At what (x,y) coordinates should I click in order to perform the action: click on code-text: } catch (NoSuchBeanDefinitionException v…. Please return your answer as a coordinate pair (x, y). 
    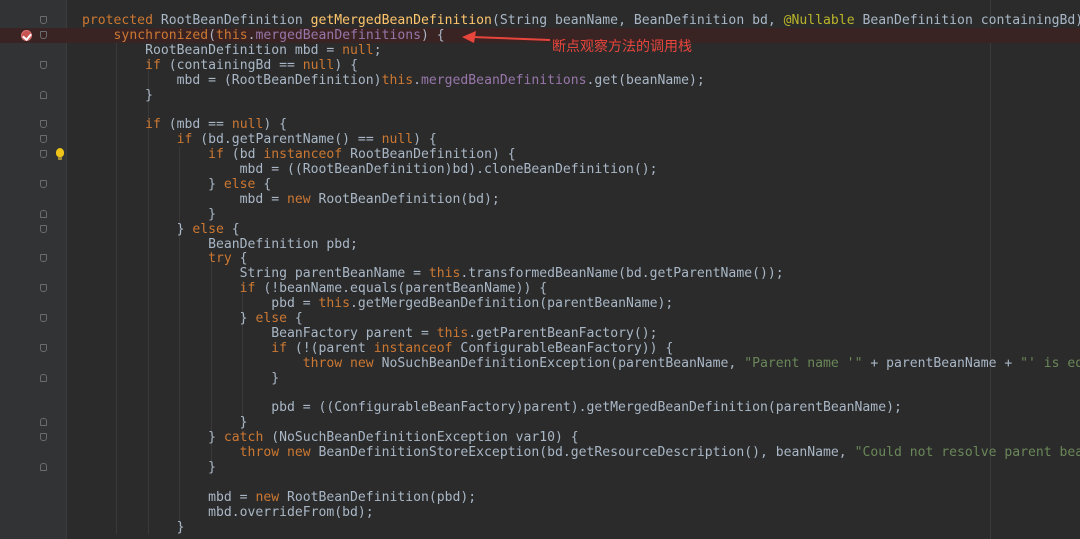
    Looking at the image, I should click on (330, 437).